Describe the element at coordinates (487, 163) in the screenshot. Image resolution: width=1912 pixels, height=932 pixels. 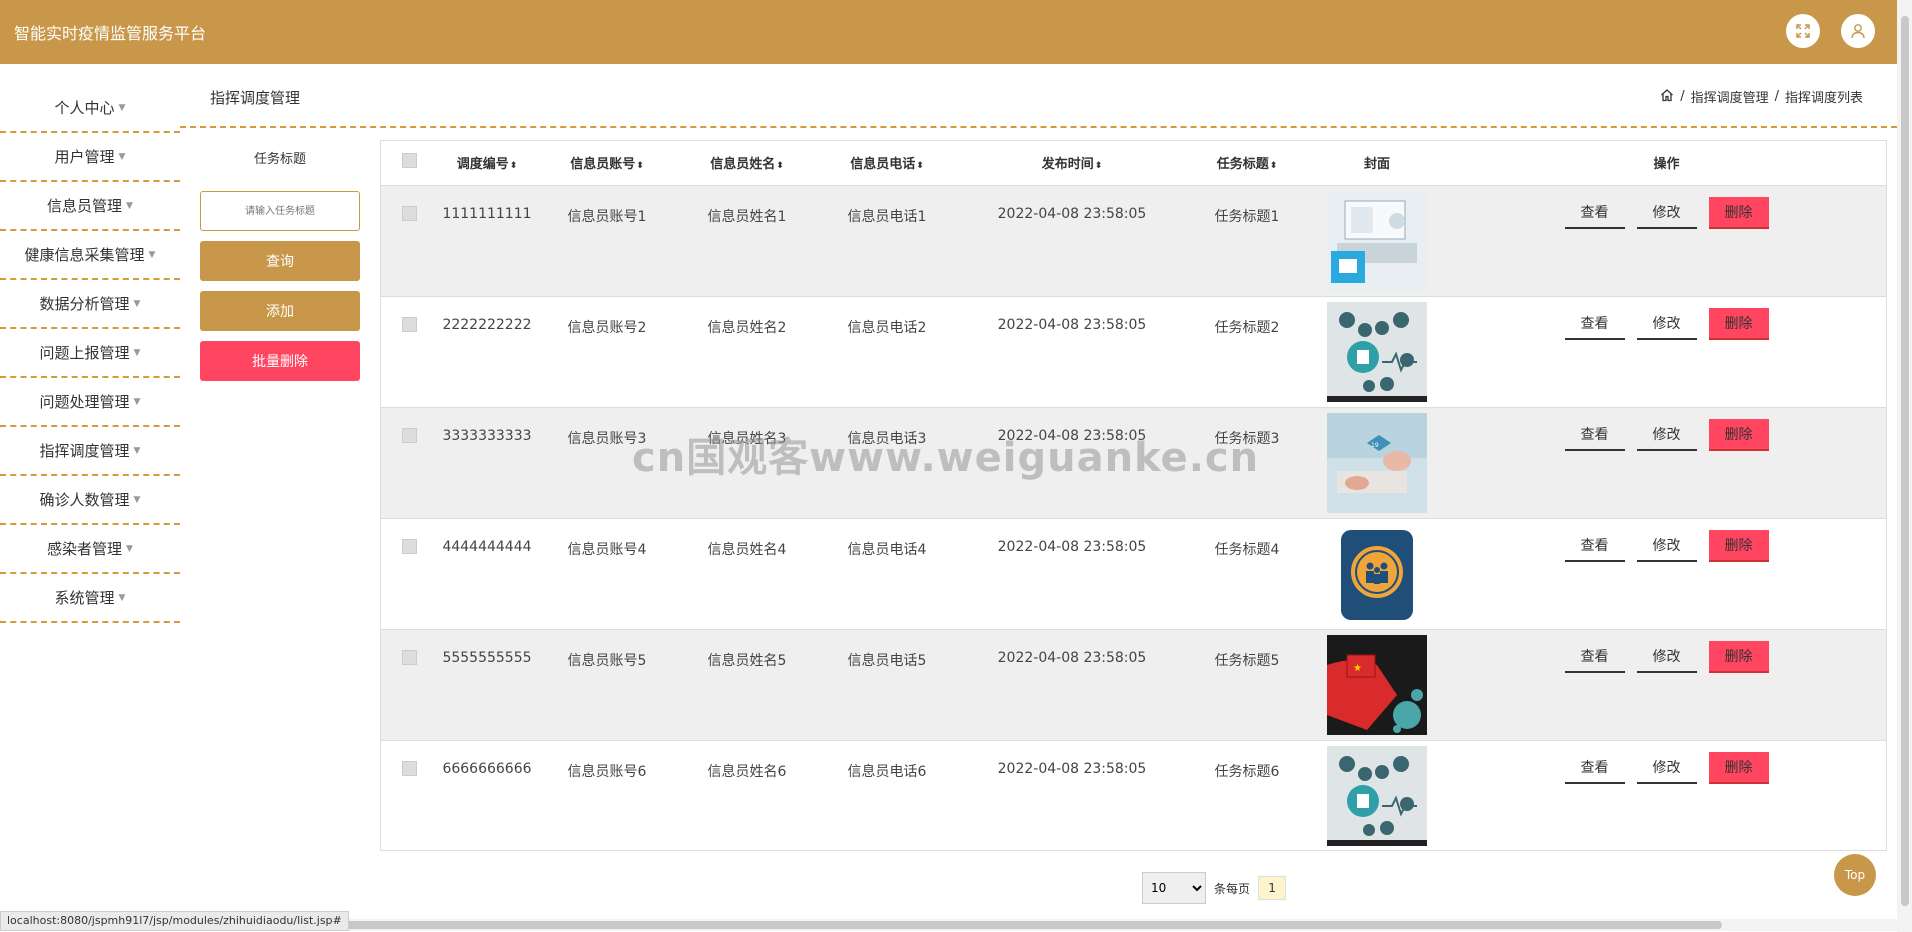
I see `column-header: 调度编号⬍` at that location.